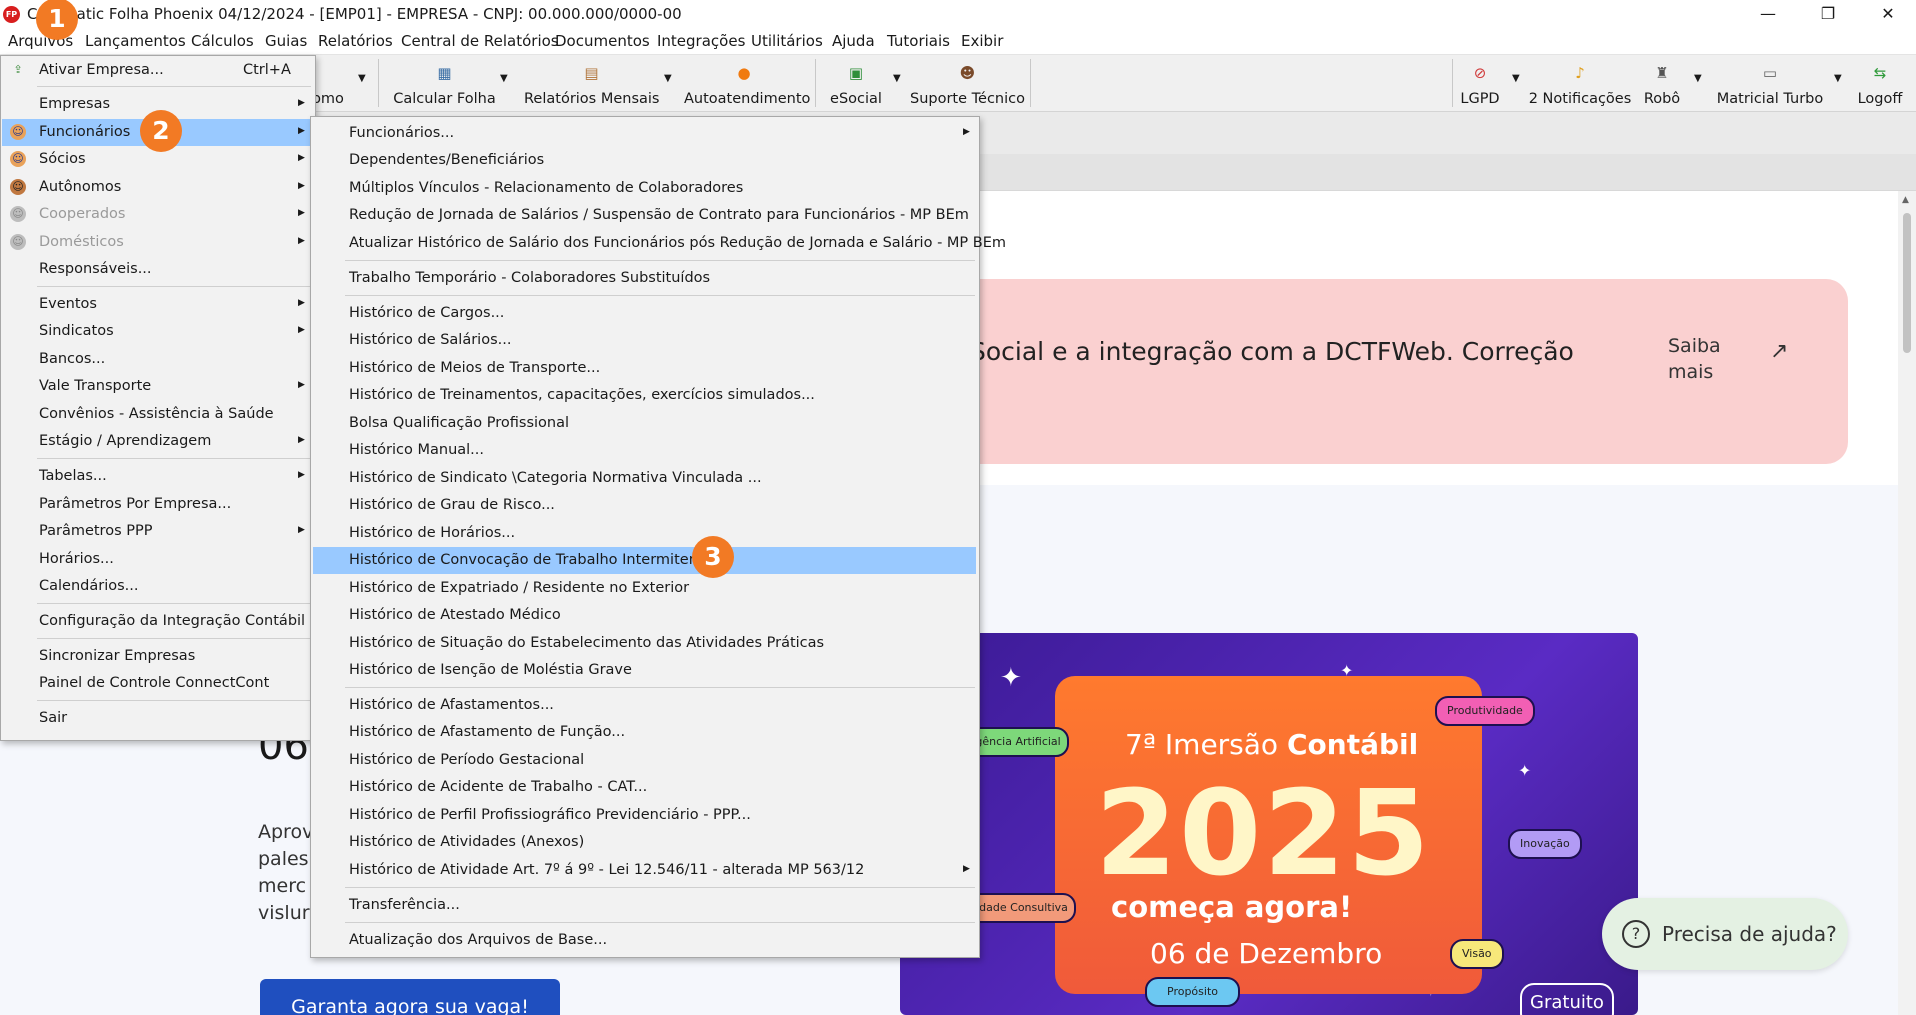  What do you see at coordinates (1907, 283) in the screenshot?
I see `scrollbar-thumb` at bounding box center [1907, 283].